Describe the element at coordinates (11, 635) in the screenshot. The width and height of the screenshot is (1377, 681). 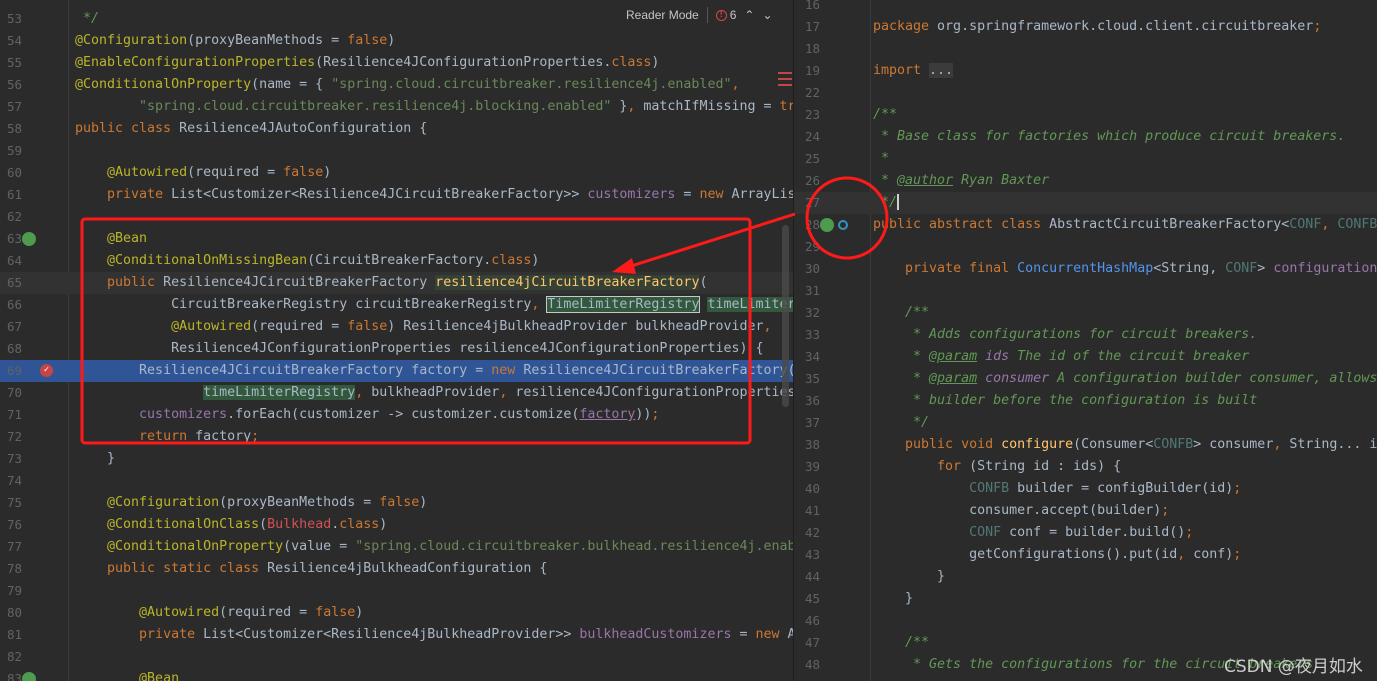
I see `line-number: 81` at that location.